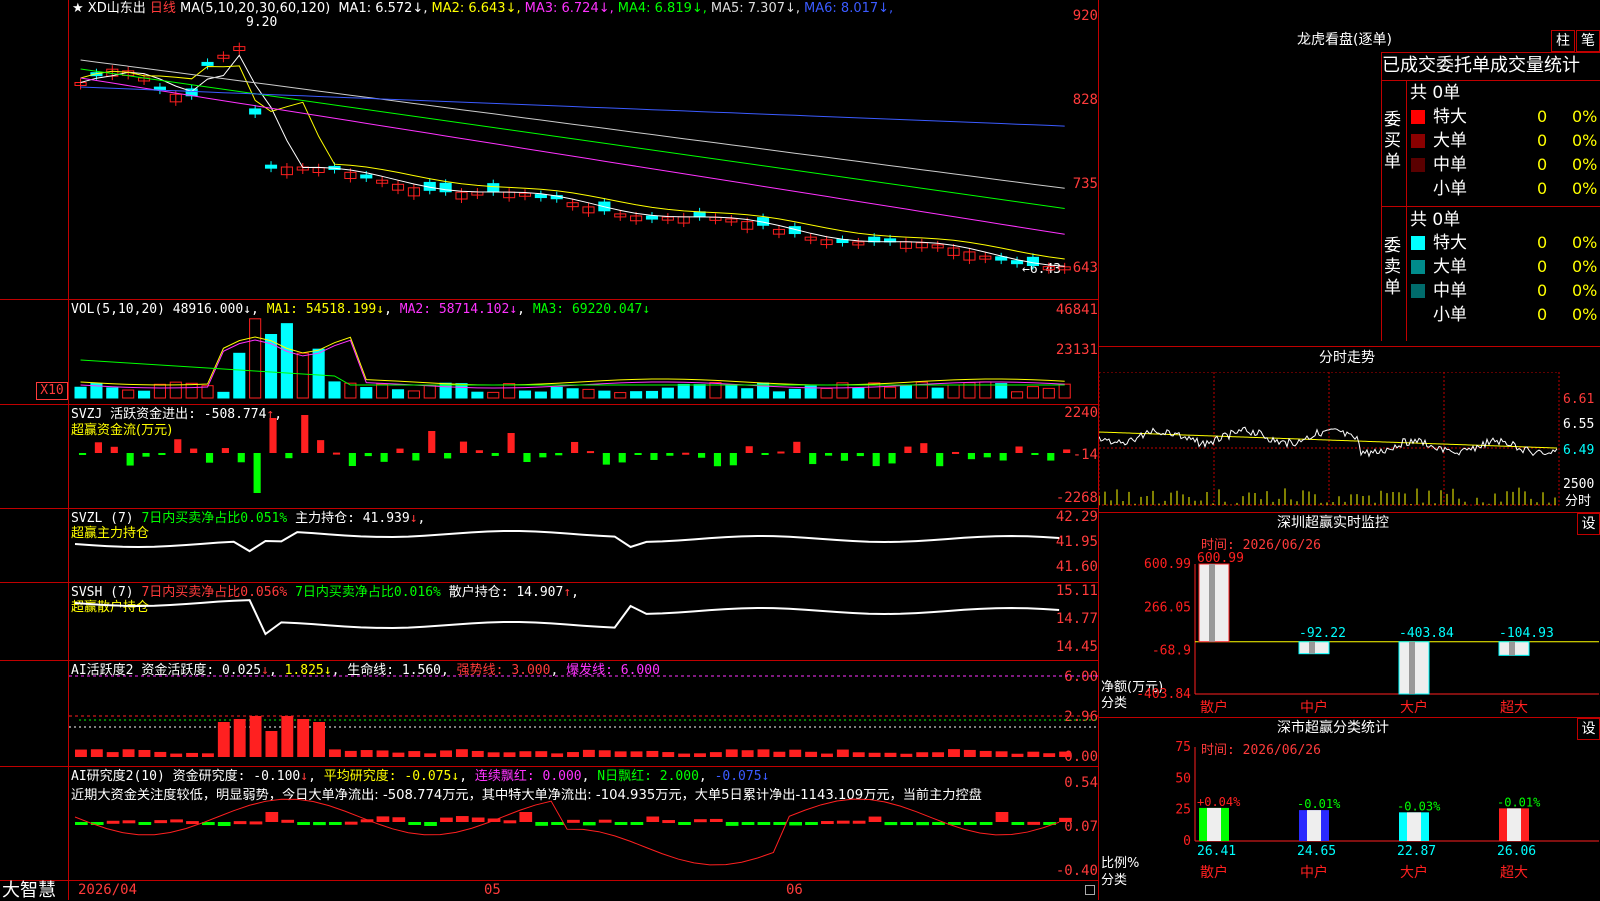 This screenshot has height=901, width=1600. I want to click on bar-mode-button: 柱, so click(1563, 41).